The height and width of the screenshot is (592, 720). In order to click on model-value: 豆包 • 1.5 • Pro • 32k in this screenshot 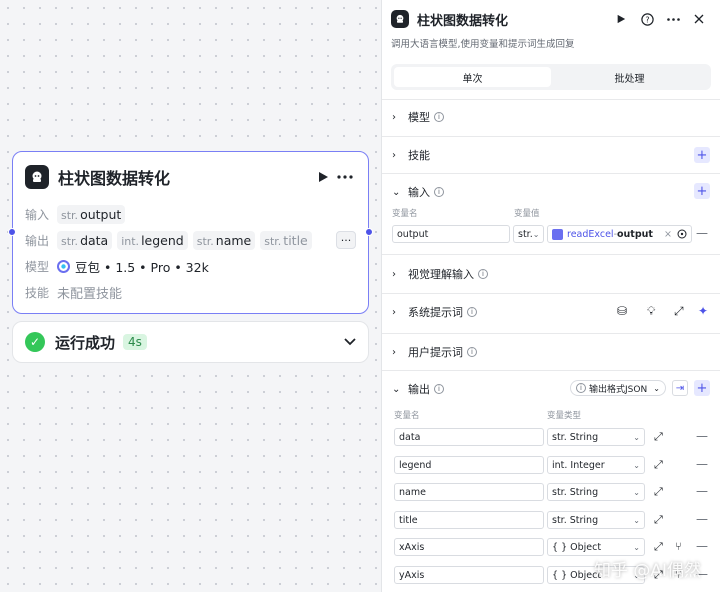, I will do `click(142, 267)`.